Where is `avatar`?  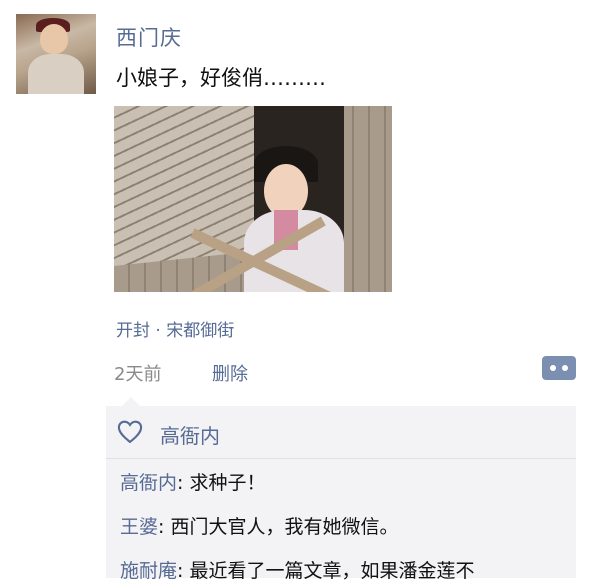
avatar is located at coordinates (56, 54).